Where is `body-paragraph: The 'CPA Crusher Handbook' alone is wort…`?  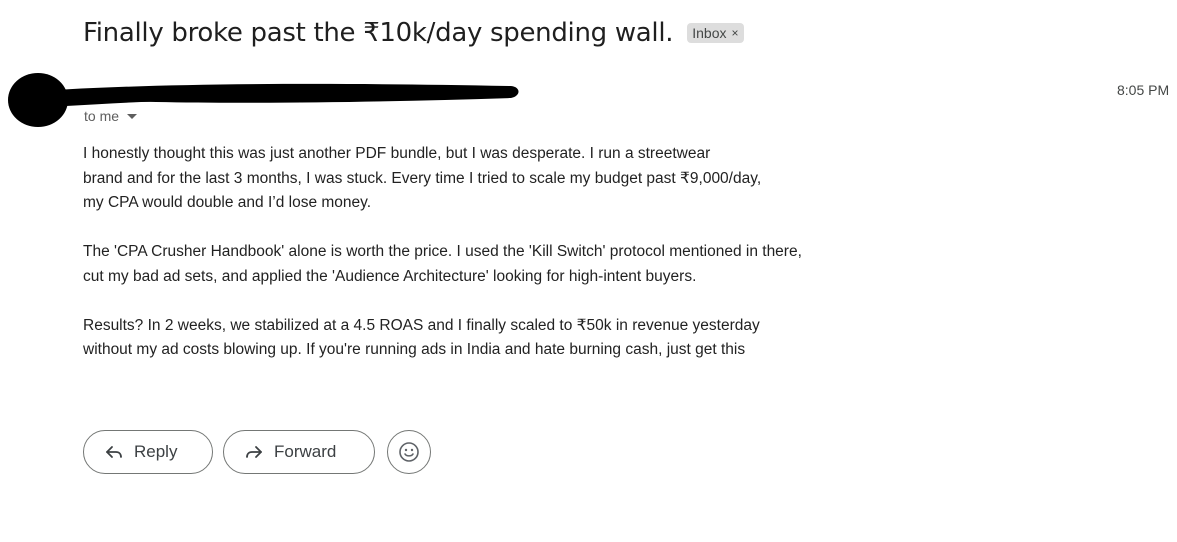 body-paragraph: The 'CPA Crusher Handbook' alone is wort… is located at coordinates (473, 264).